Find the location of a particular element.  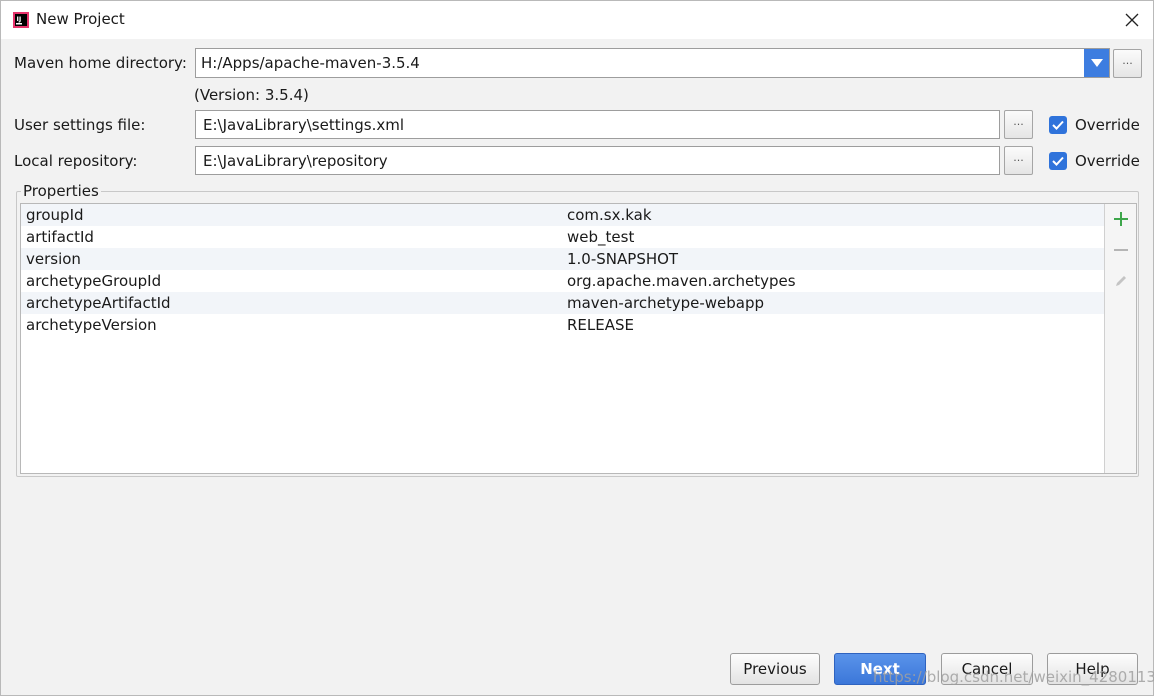

watermark-text: https://blog.csdn.net/weixin_42801135 is located at coordinates (1013, 677).